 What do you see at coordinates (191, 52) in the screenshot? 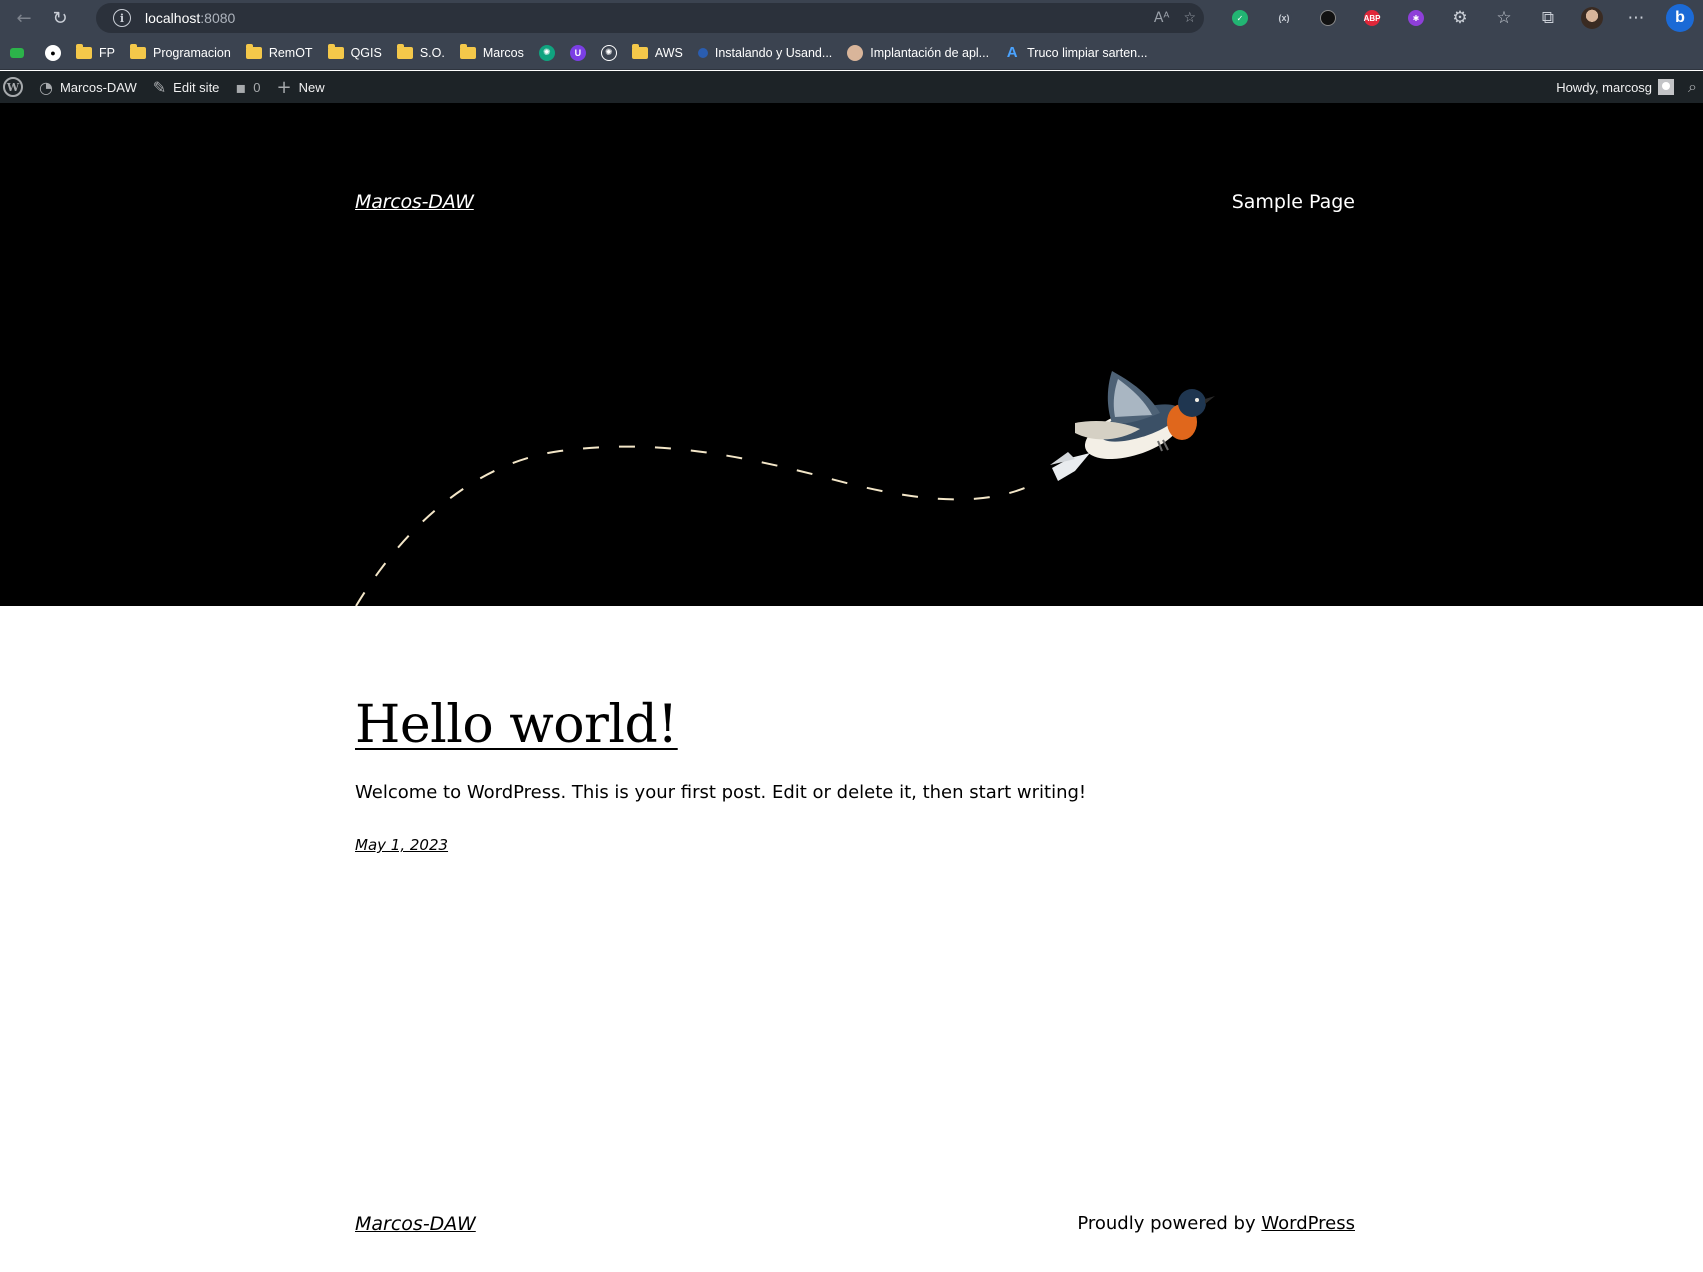
I see `bookmark-label: Programacion` at bounding box center [191, 52].